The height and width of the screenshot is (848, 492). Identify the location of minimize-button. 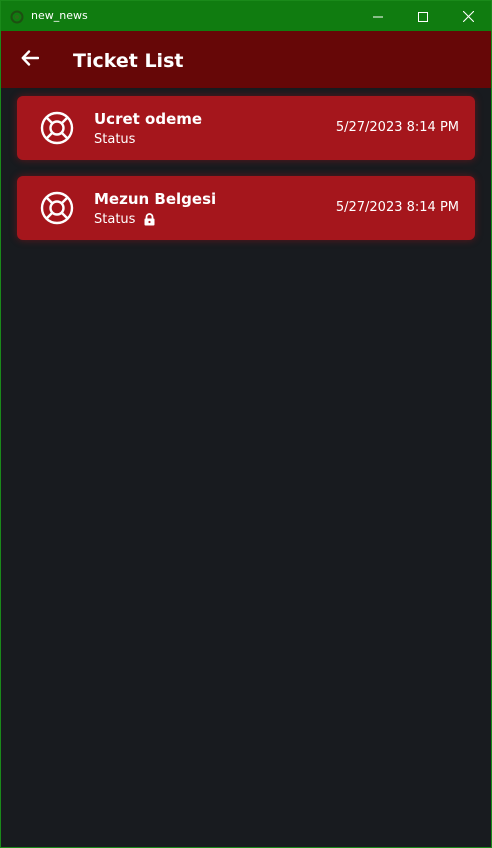
(378, 16).